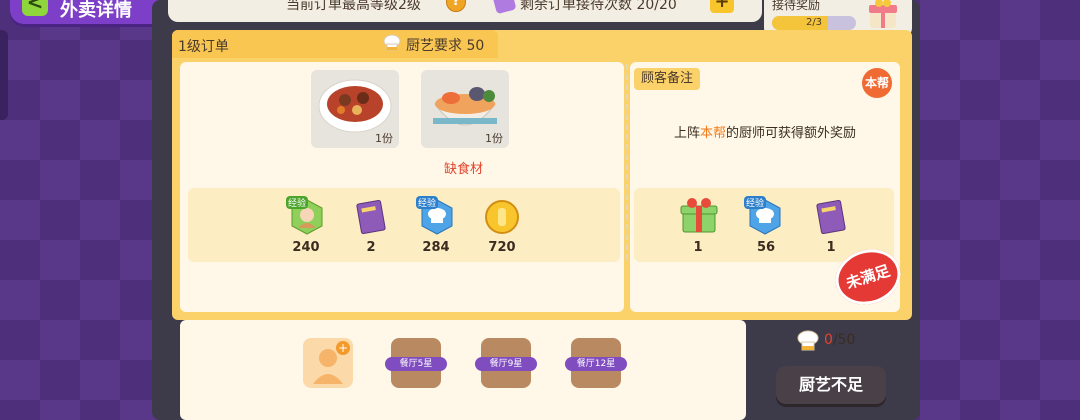 The height and width of the screenshot is (420, 1080). I want to click on chef-skill-progress: 0/50, so click(840, 340).